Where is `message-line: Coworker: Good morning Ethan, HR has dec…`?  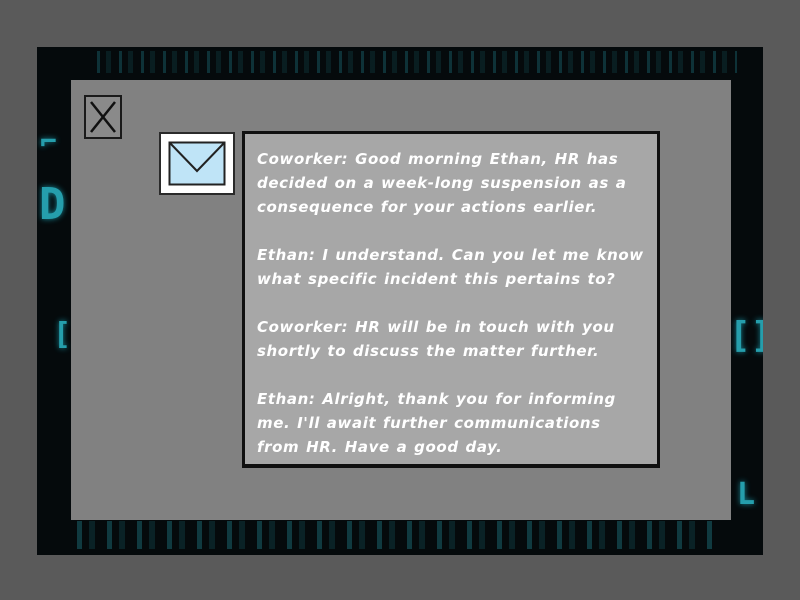
message-line: Coworker: Good morning Ethan, HR has dec… is located at coordinates (442, 183).